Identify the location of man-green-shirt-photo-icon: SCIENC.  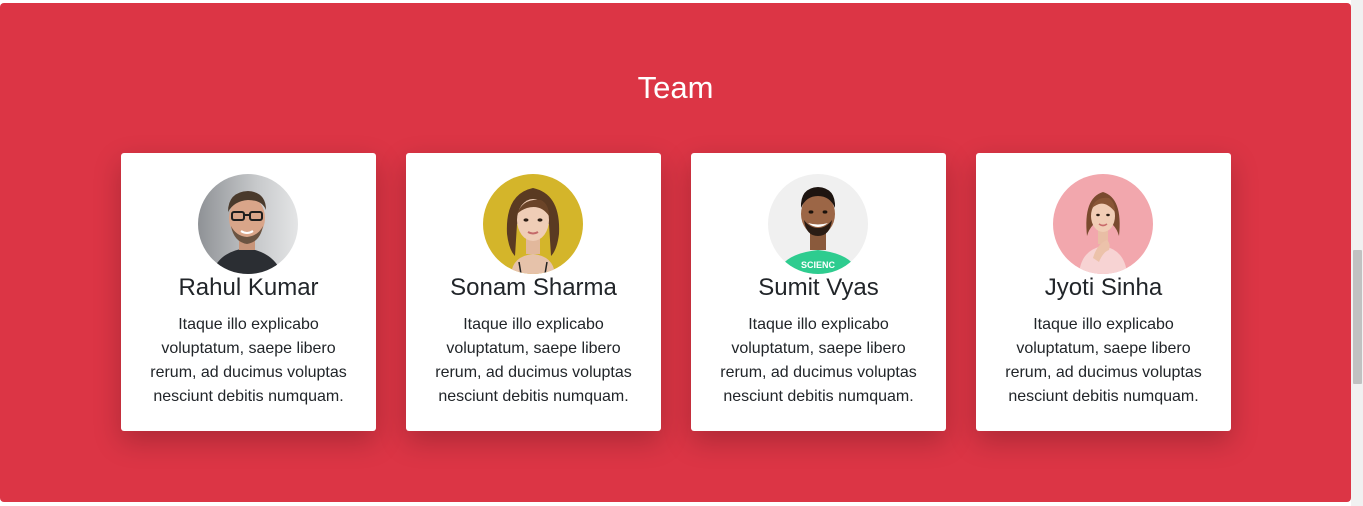
(818, 224).